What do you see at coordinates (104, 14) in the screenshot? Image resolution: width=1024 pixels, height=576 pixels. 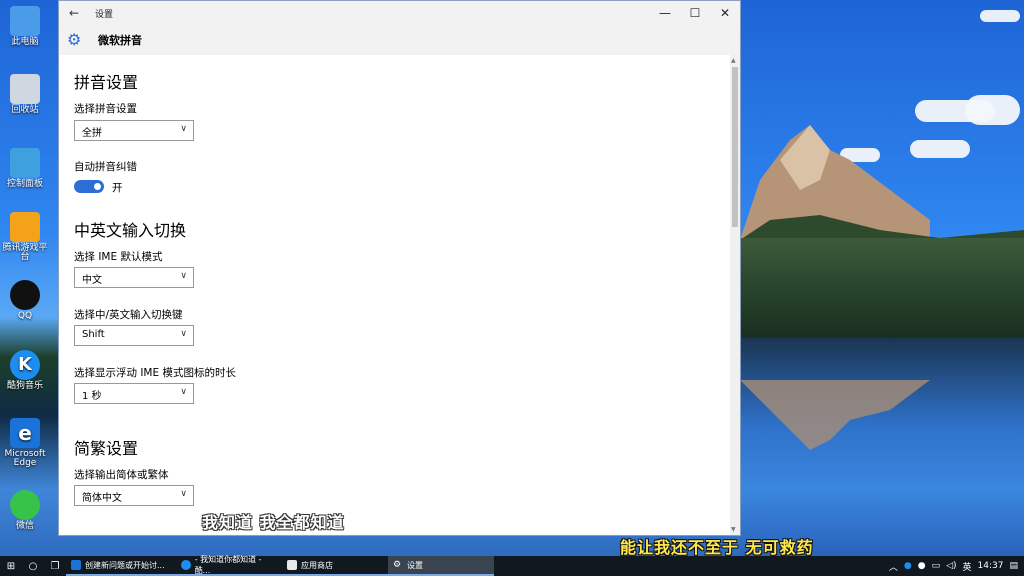 I see `window-title: 设置` at bounding box center [104, 14].